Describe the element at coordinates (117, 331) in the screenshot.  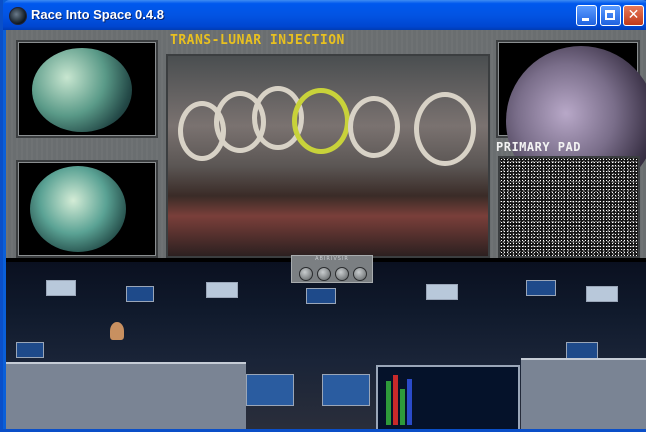
I see `controller-figure` at that location.